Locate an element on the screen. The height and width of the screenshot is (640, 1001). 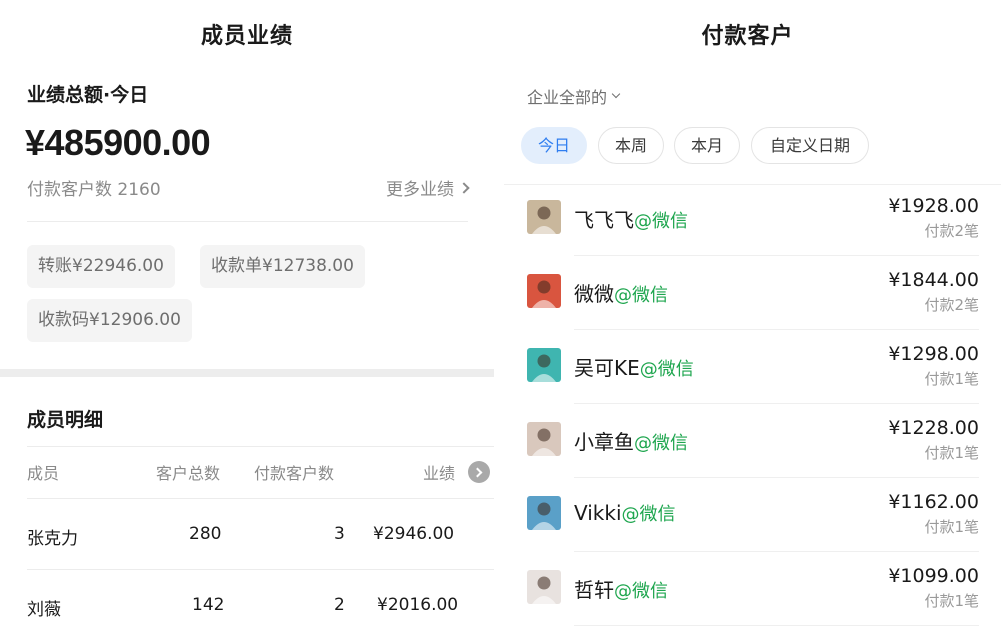
paying-customers: 2 is located at coordinates (339, 605).